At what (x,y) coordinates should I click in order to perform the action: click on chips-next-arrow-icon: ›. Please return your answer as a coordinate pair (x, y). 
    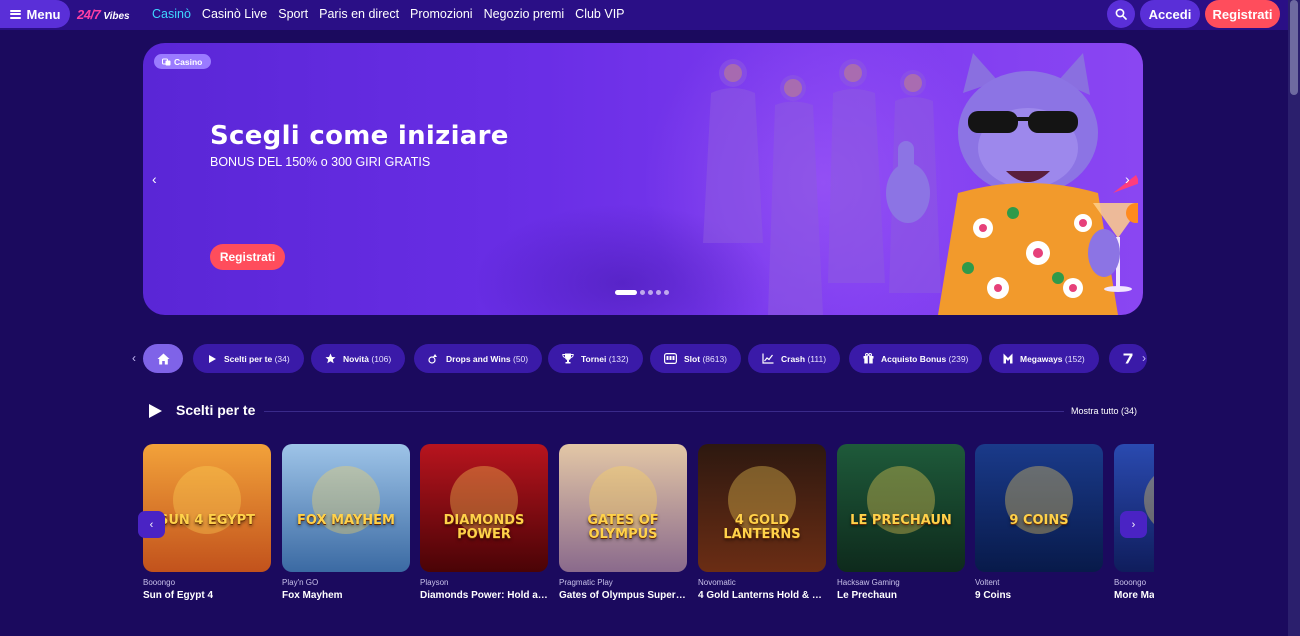
    Looking at the image, I should click on (1144, 358).